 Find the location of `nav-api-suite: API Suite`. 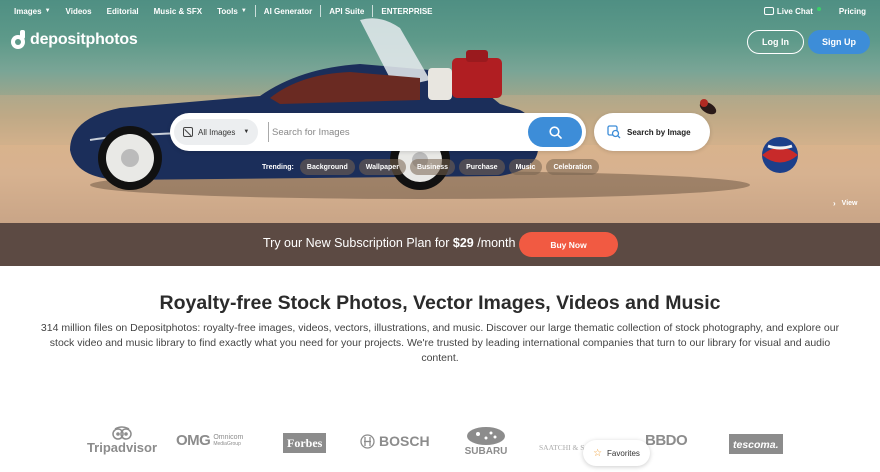

nav-api-suite: API Suite is located at coordinates (346, 11).